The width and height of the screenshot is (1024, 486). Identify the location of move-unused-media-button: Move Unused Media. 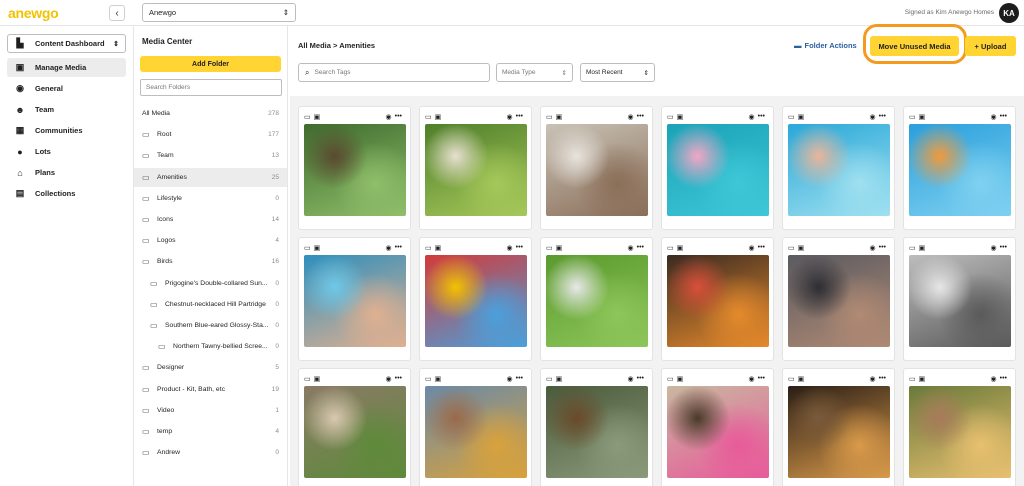
(914, 46).